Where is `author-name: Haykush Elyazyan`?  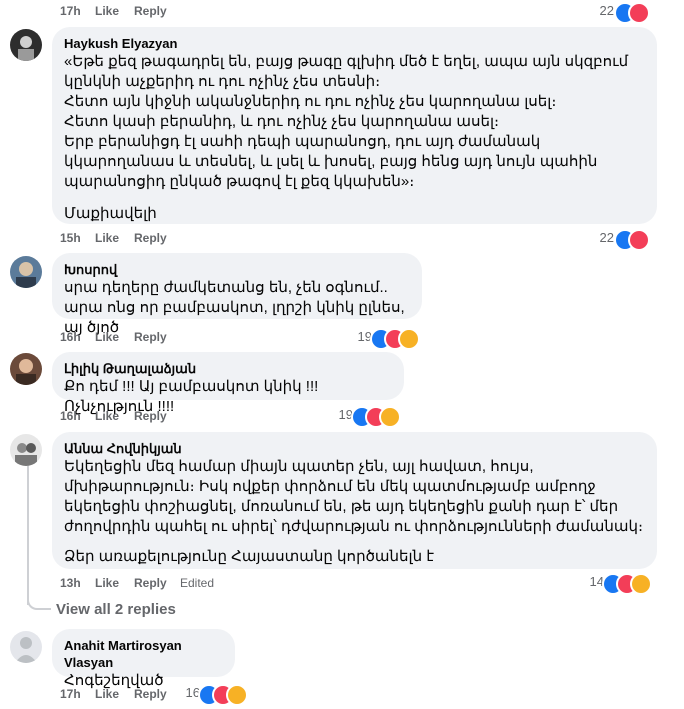 author-name: Haykush Elyazyan is located at coordinates (354, 43).